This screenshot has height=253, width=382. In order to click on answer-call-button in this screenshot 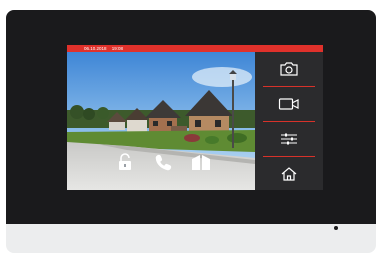, I will do `click(163, 162)`.